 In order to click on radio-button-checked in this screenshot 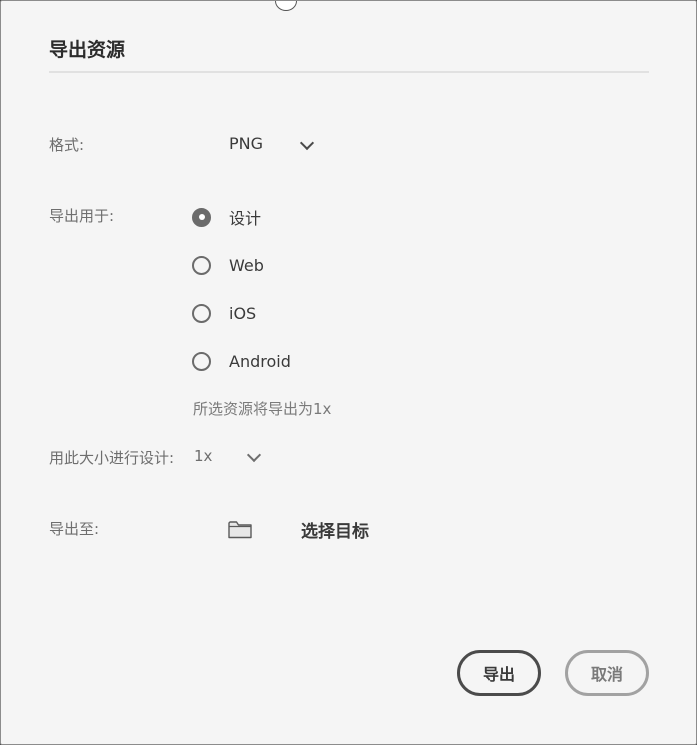, I will do `click(201, 217)`.